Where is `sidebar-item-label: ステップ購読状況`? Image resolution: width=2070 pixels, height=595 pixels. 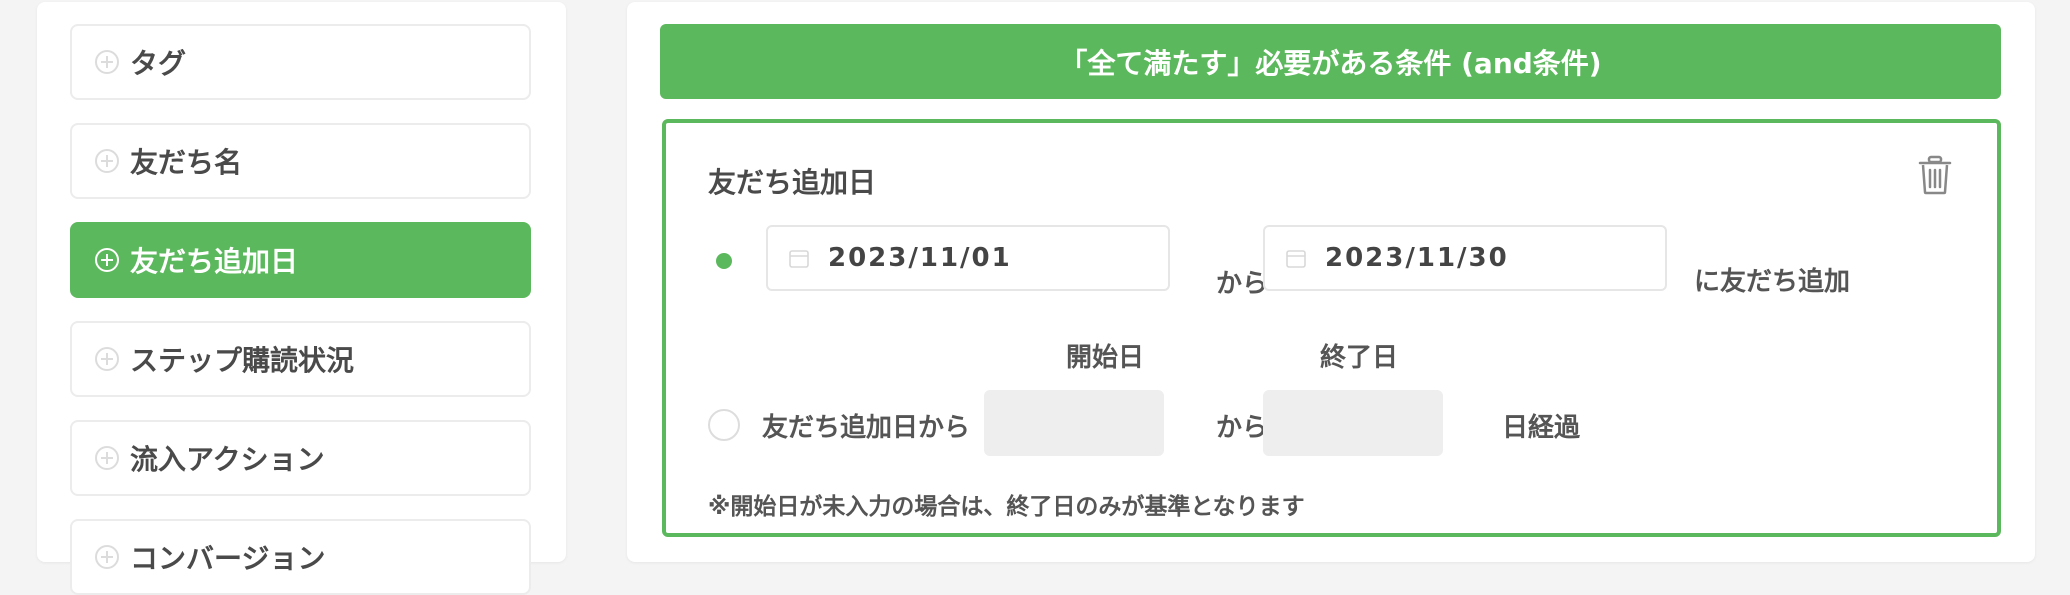
sidebar-item-label: ステップ購読状況 is located at coordinates (242, 360).